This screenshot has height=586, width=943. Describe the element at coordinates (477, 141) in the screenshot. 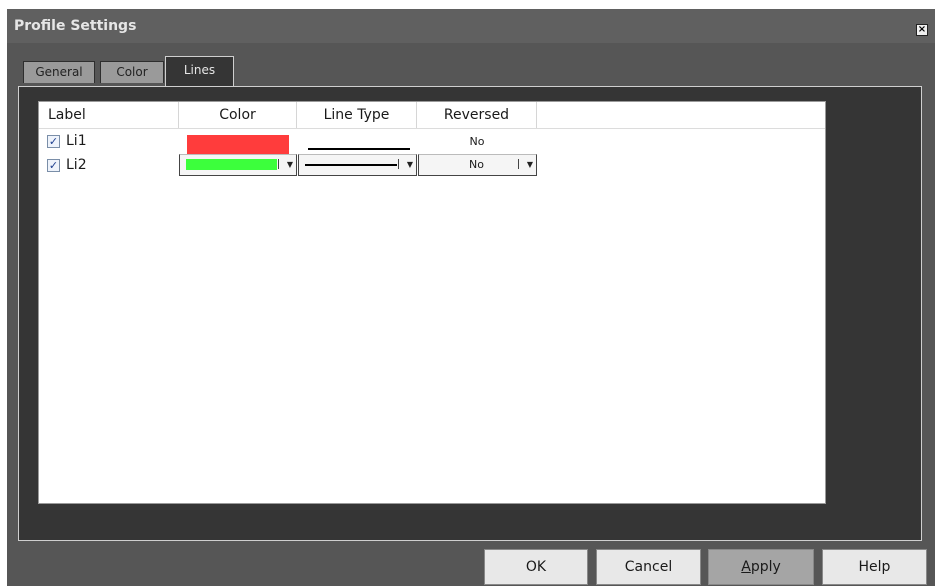

I see `li1-reversed-value: No` at that location.